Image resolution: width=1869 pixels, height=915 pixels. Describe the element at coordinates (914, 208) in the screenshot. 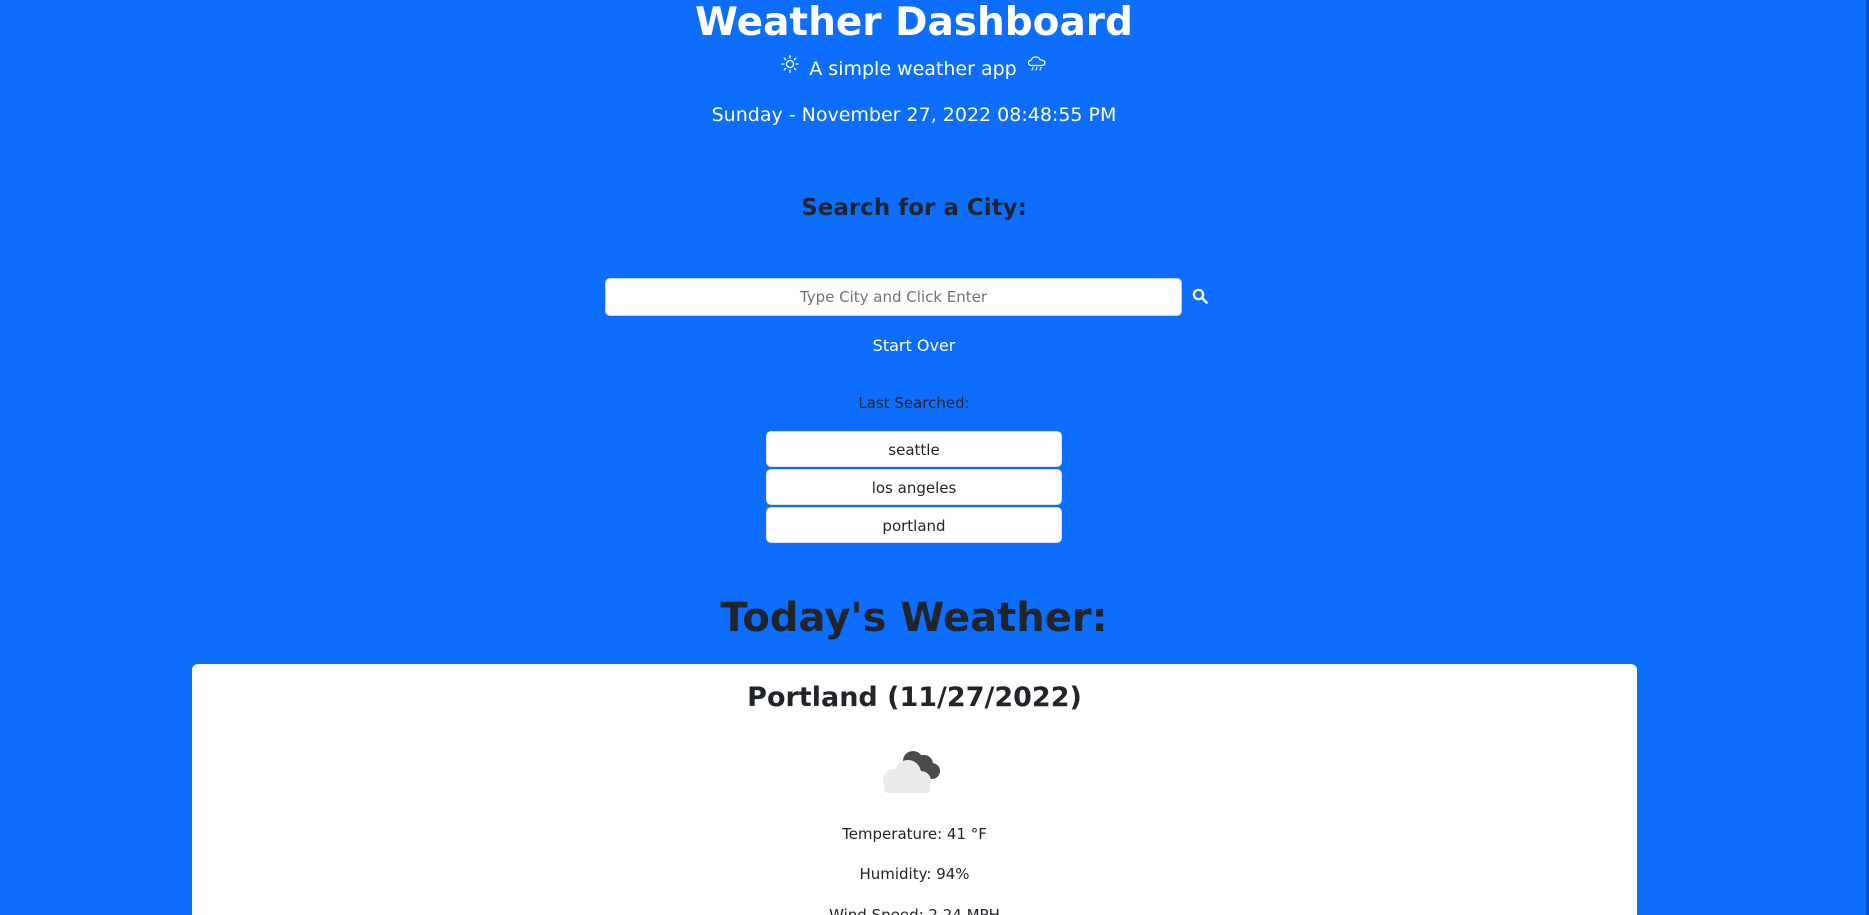

I see `search-heading: Search for a City:` at that location.